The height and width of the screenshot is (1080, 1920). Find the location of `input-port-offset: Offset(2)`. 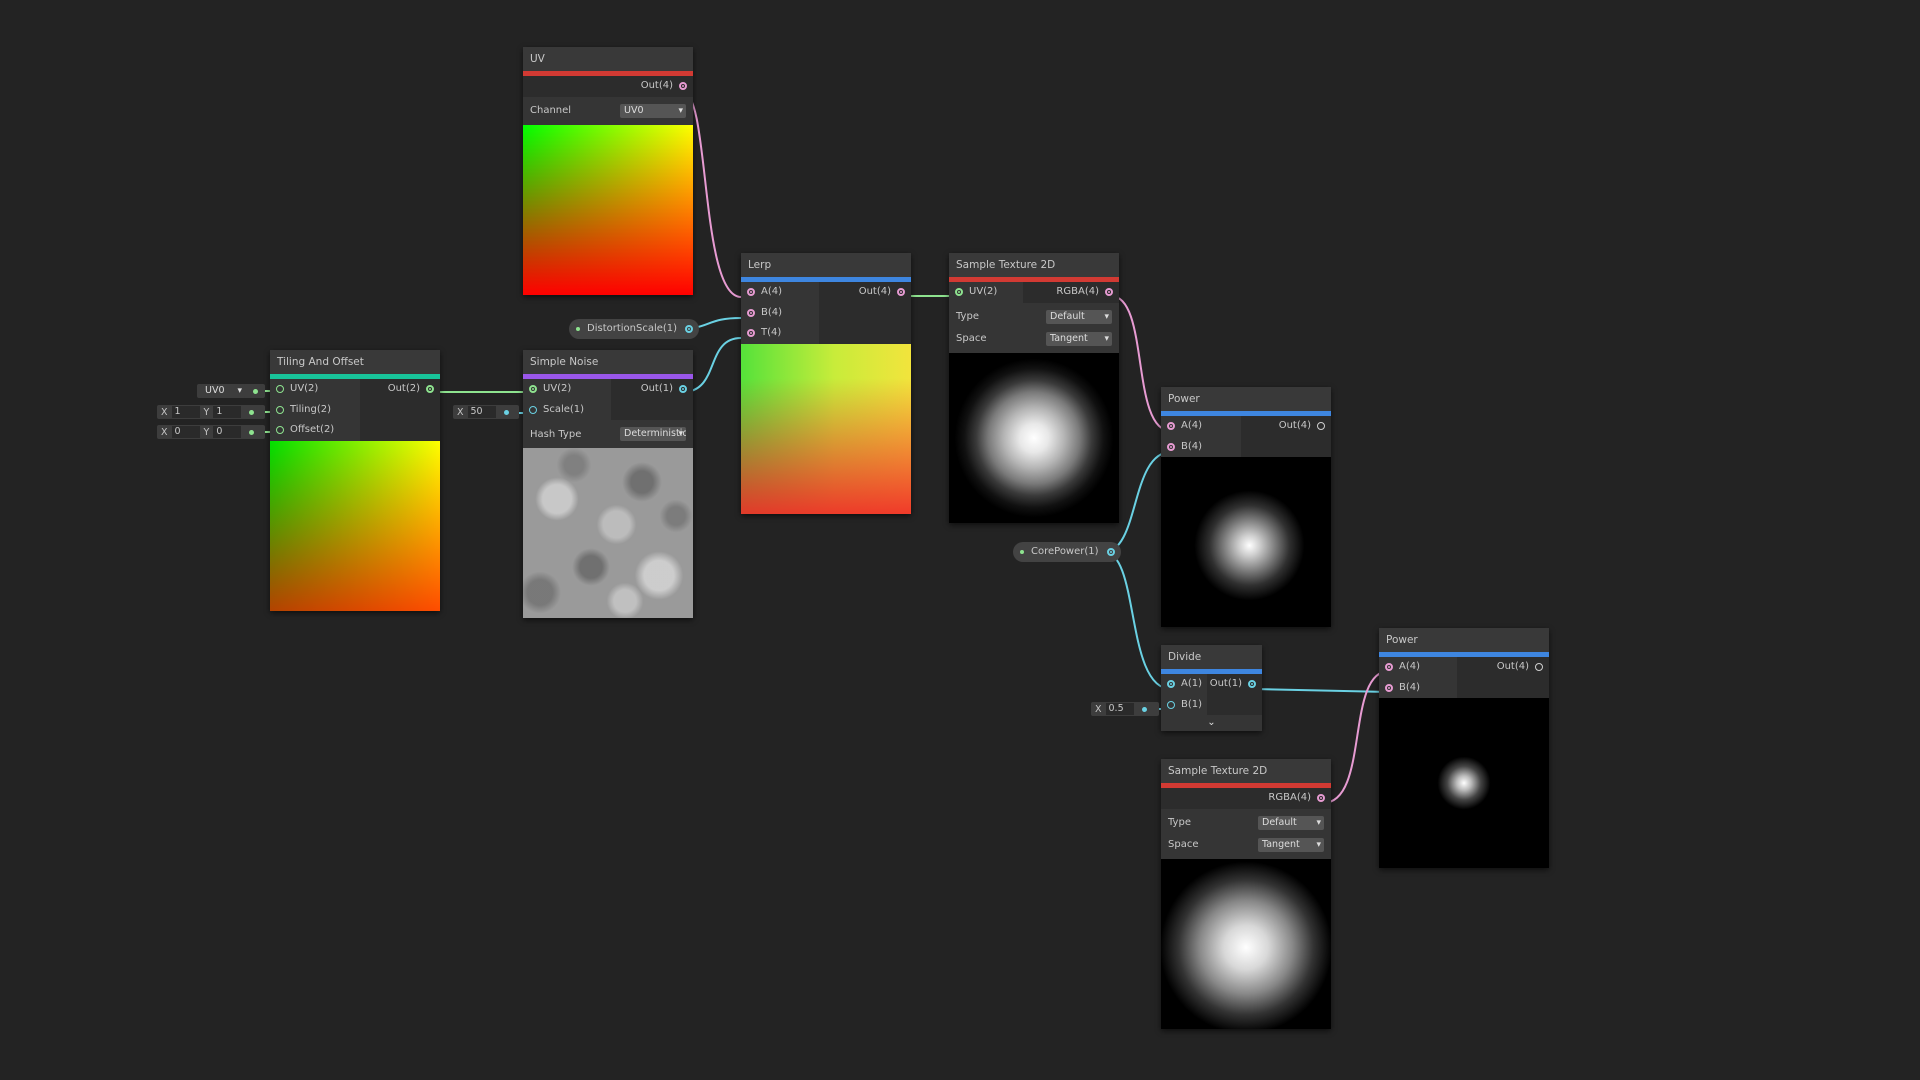

input-port-offset: Offset(2) is located at coordinates (315, 430).